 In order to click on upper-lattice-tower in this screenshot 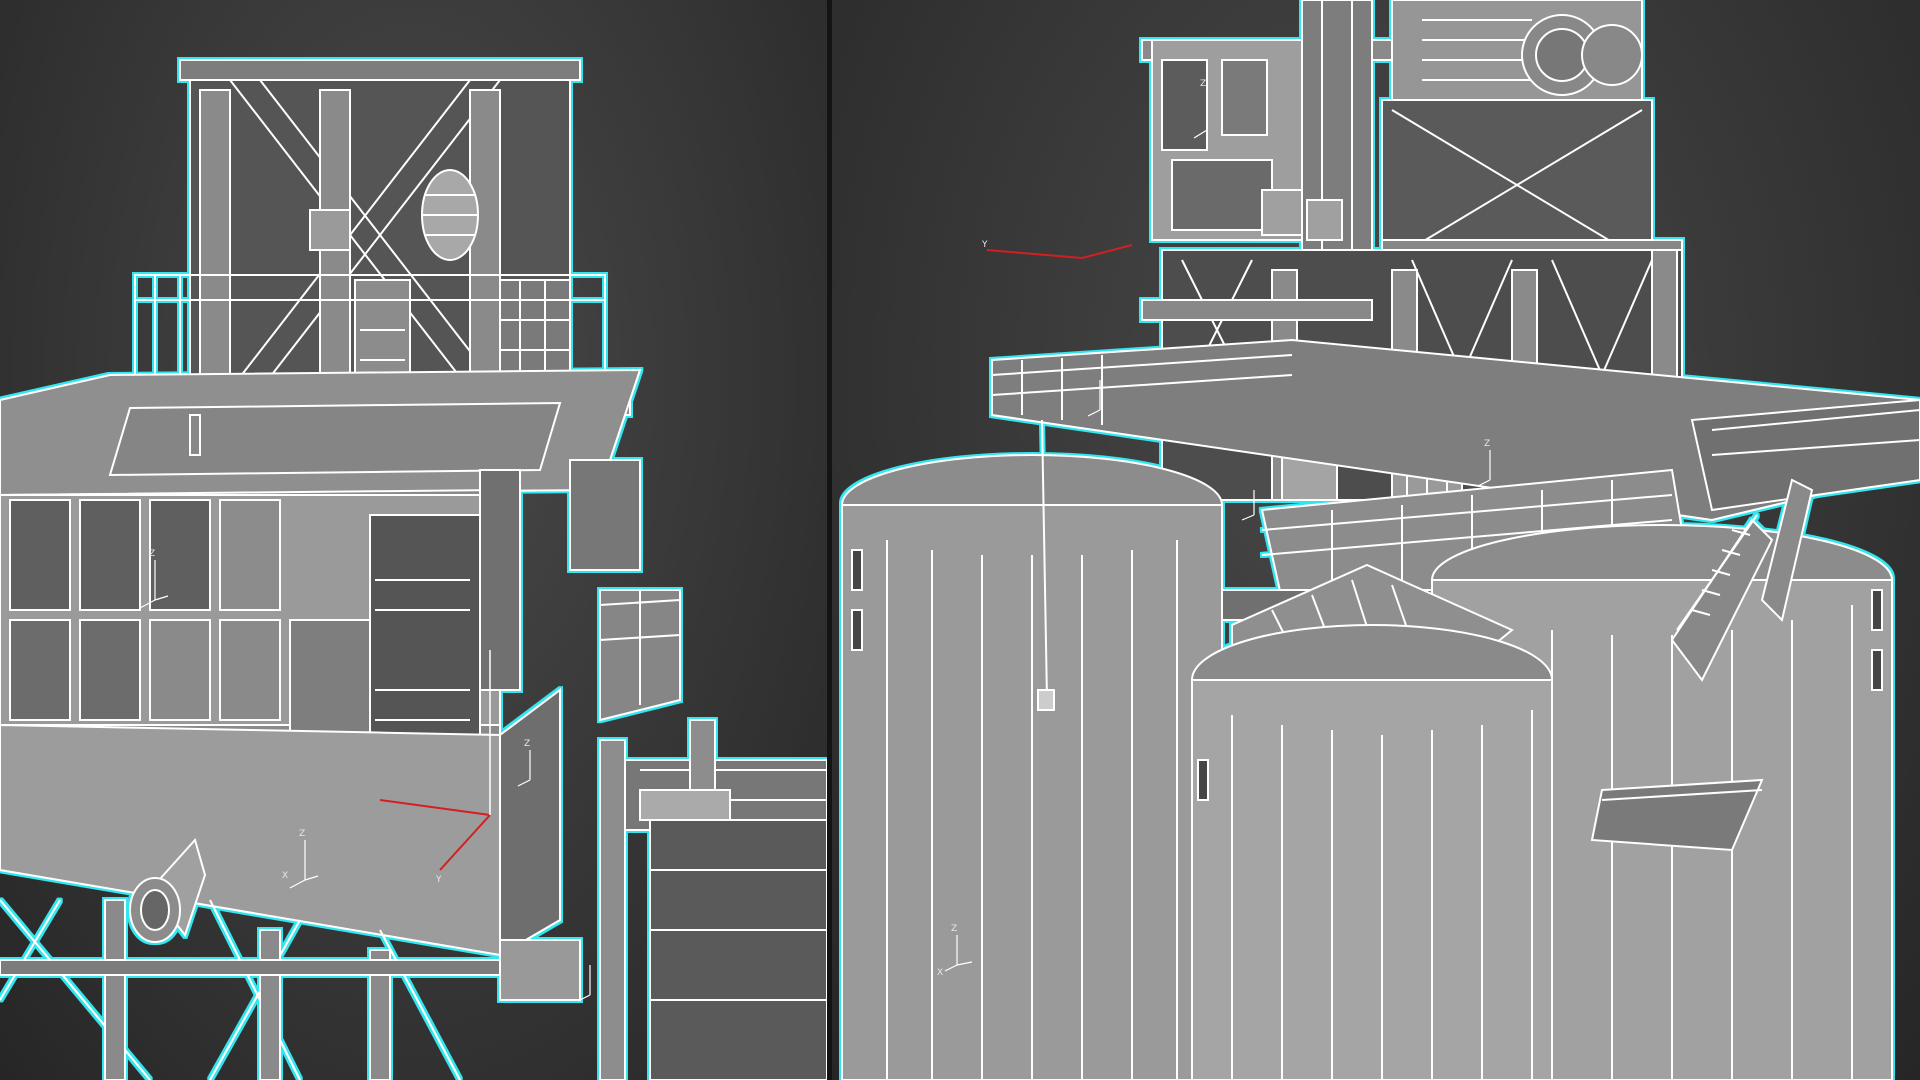, I will do `click(380, 230)`.